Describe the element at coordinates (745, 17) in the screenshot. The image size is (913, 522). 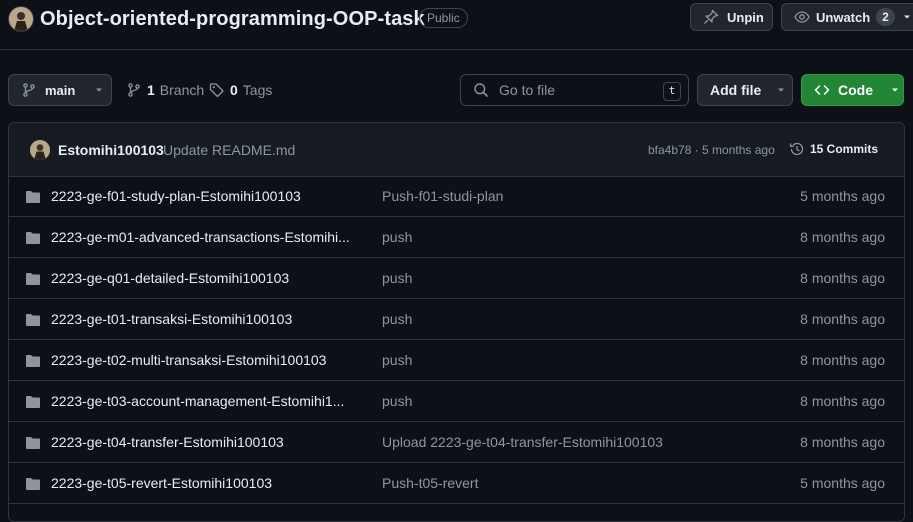
I see `unpin-label: Unpin` at that location.